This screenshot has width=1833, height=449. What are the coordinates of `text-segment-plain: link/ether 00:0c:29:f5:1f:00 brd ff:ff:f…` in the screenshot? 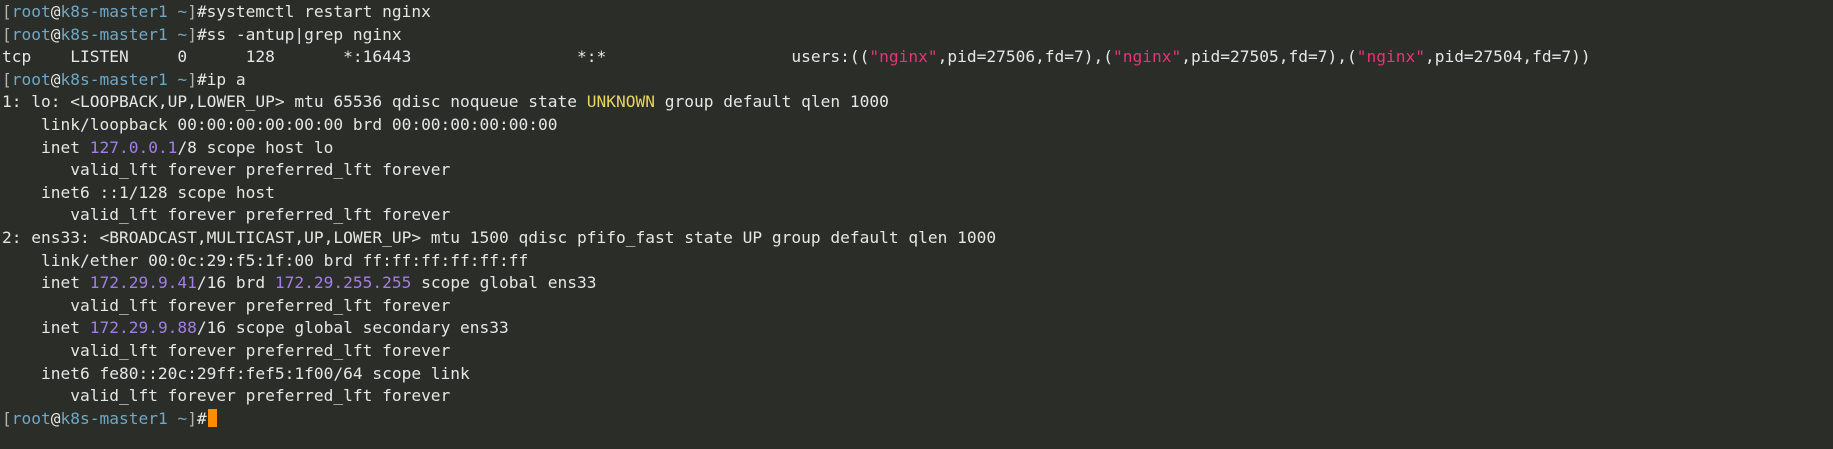 It's located at (265, 260).